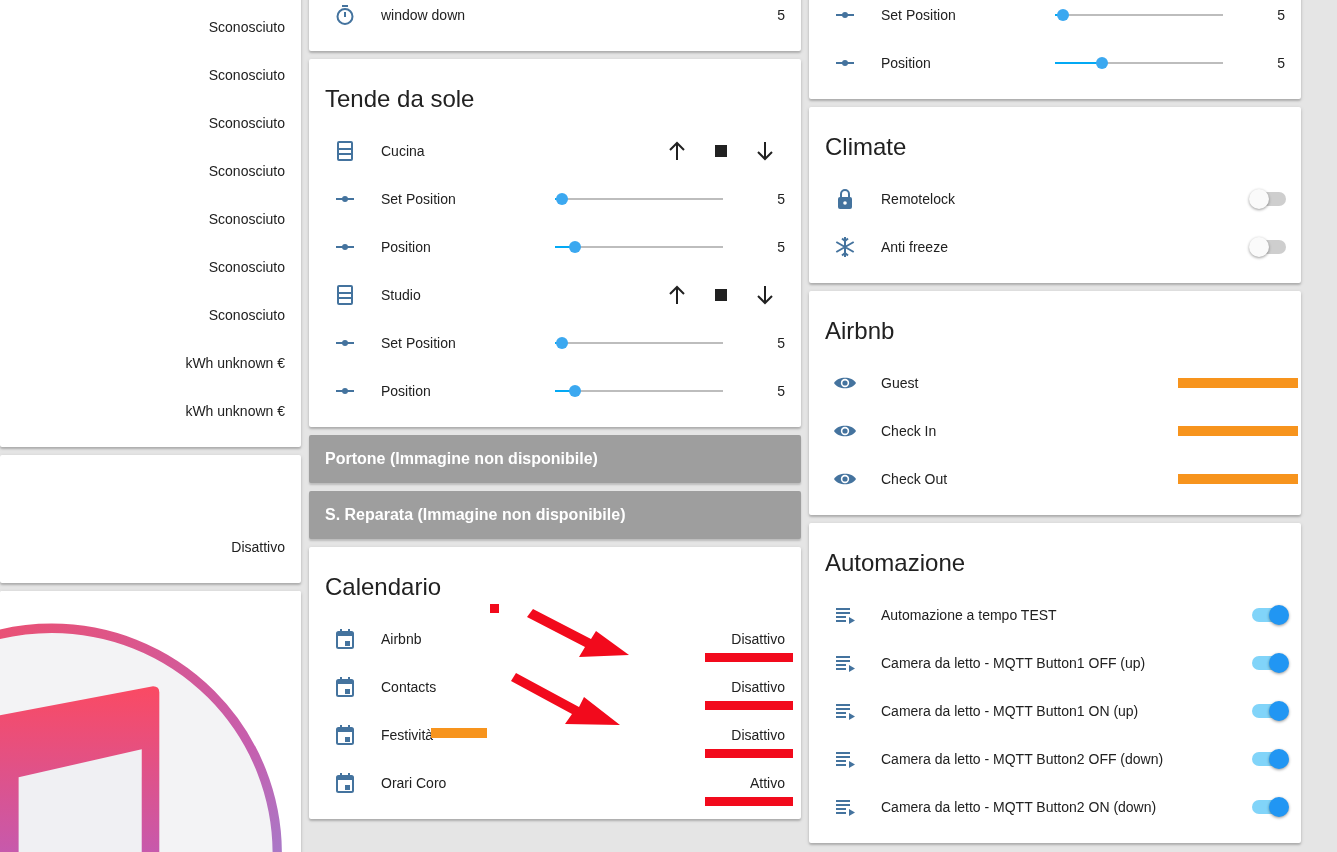 Image resolution: width=1337 pixels, height=852 pixels. What do you see at coordinates (400, 99) in the screenshot?
I see `card-title: Tende da sole` at bounding box center [400, 99].